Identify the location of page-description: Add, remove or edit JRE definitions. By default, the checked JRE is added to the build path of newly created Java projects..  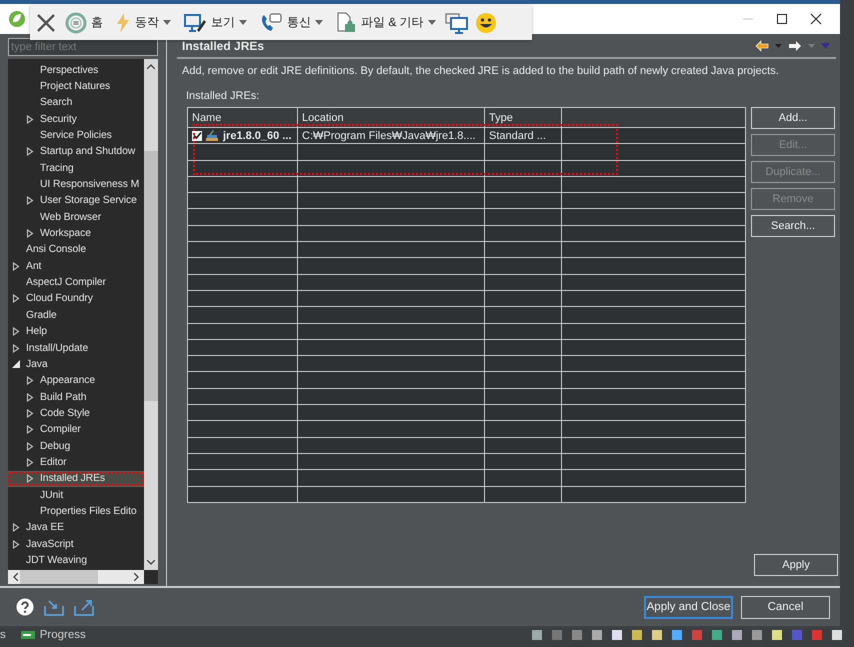
(481, 71).